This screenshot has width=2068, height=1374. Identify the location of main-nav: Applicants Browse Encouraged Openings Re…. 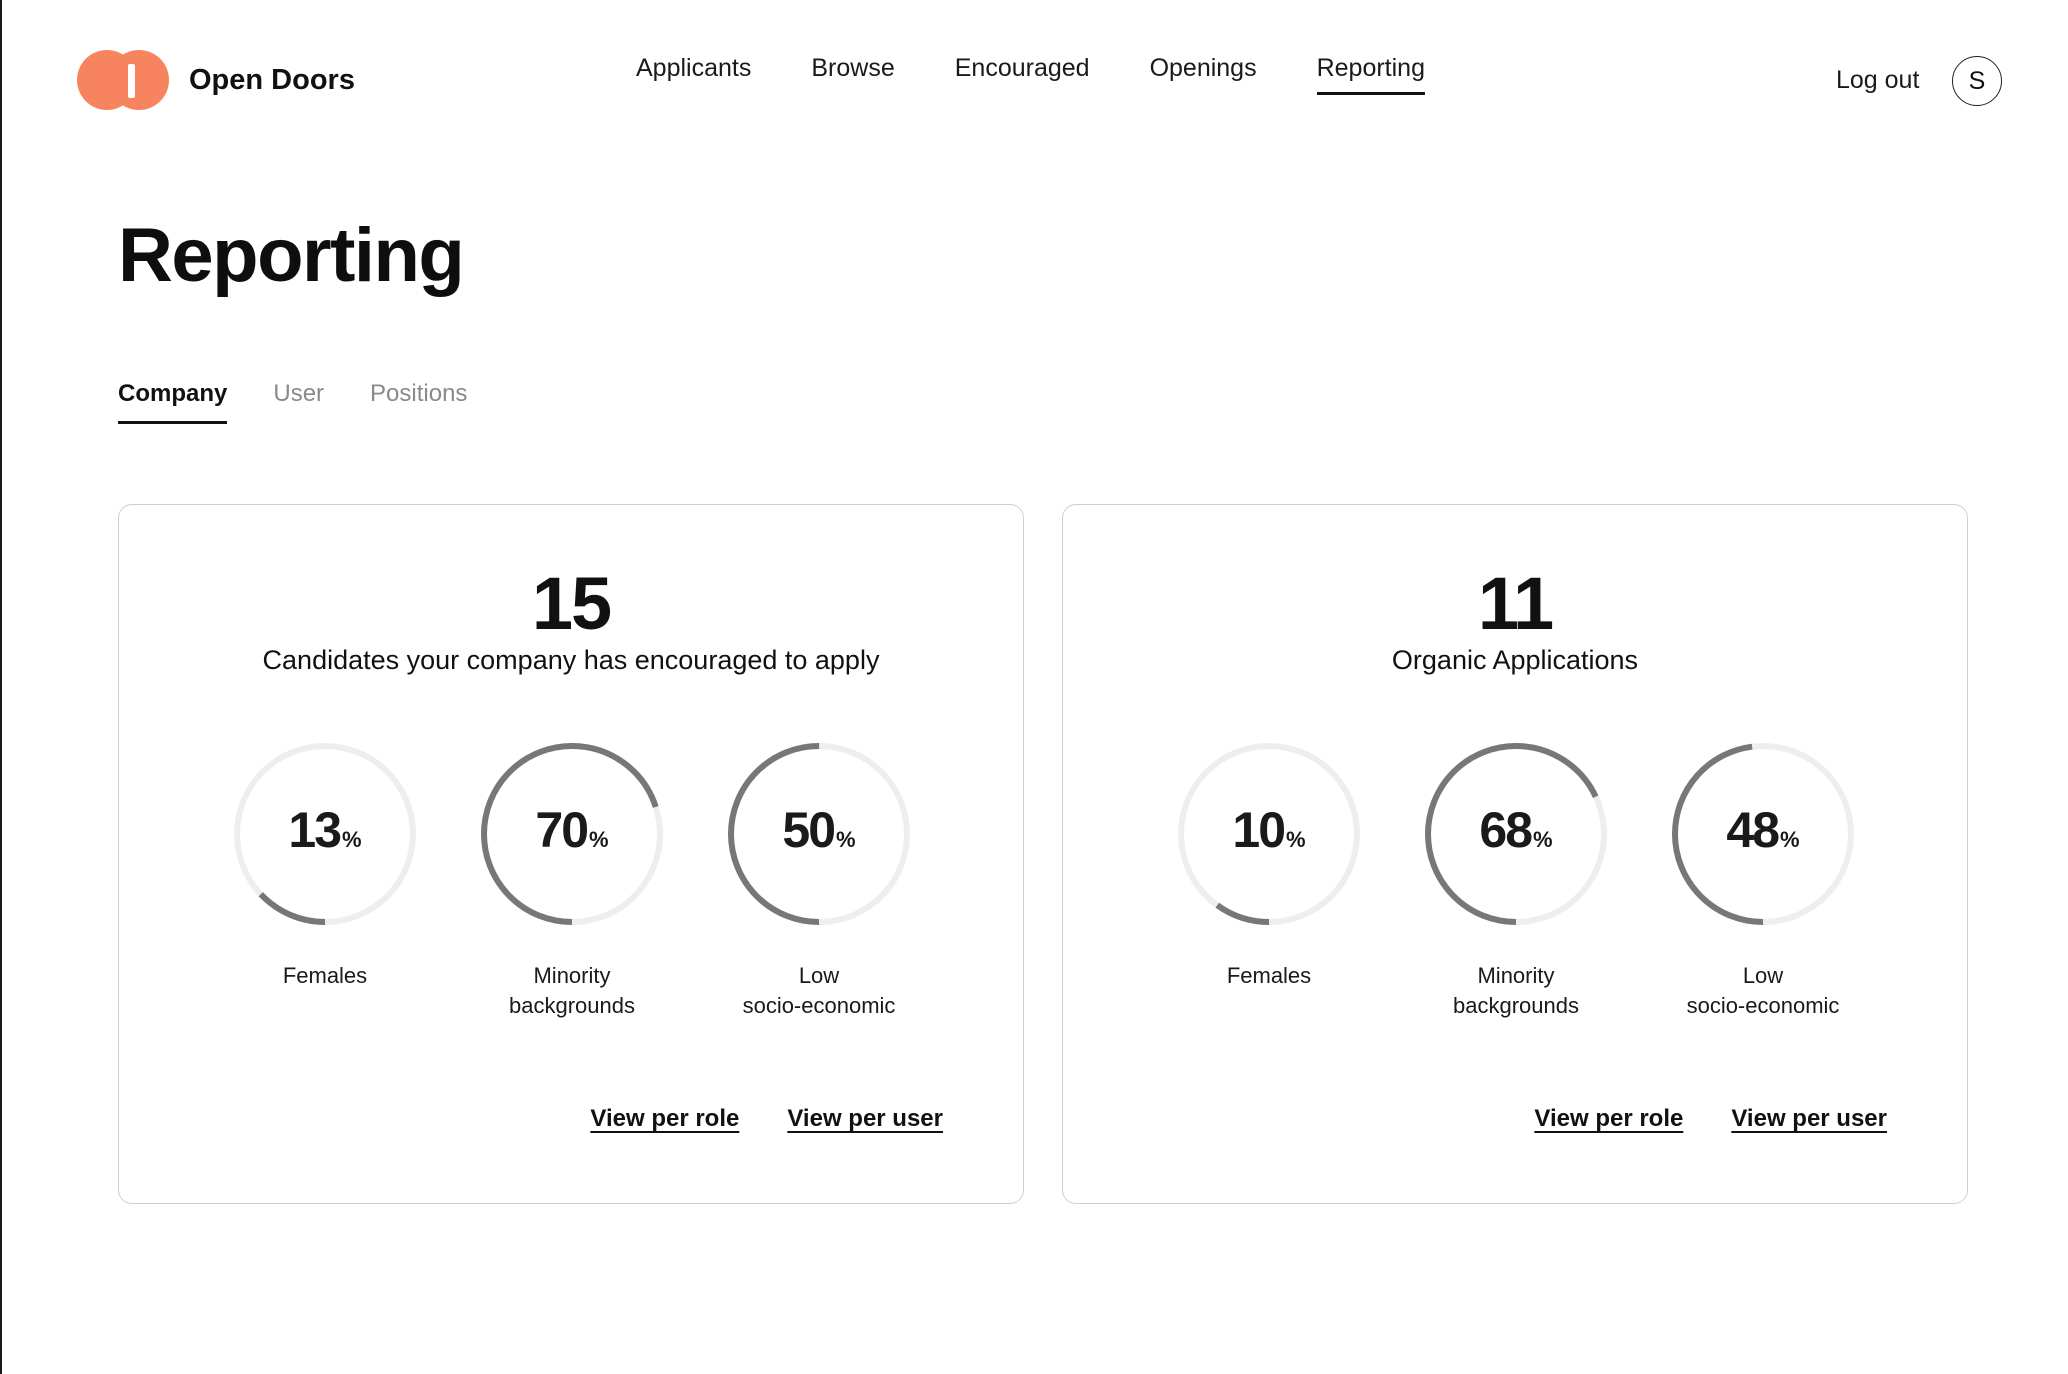
(1031, 74).